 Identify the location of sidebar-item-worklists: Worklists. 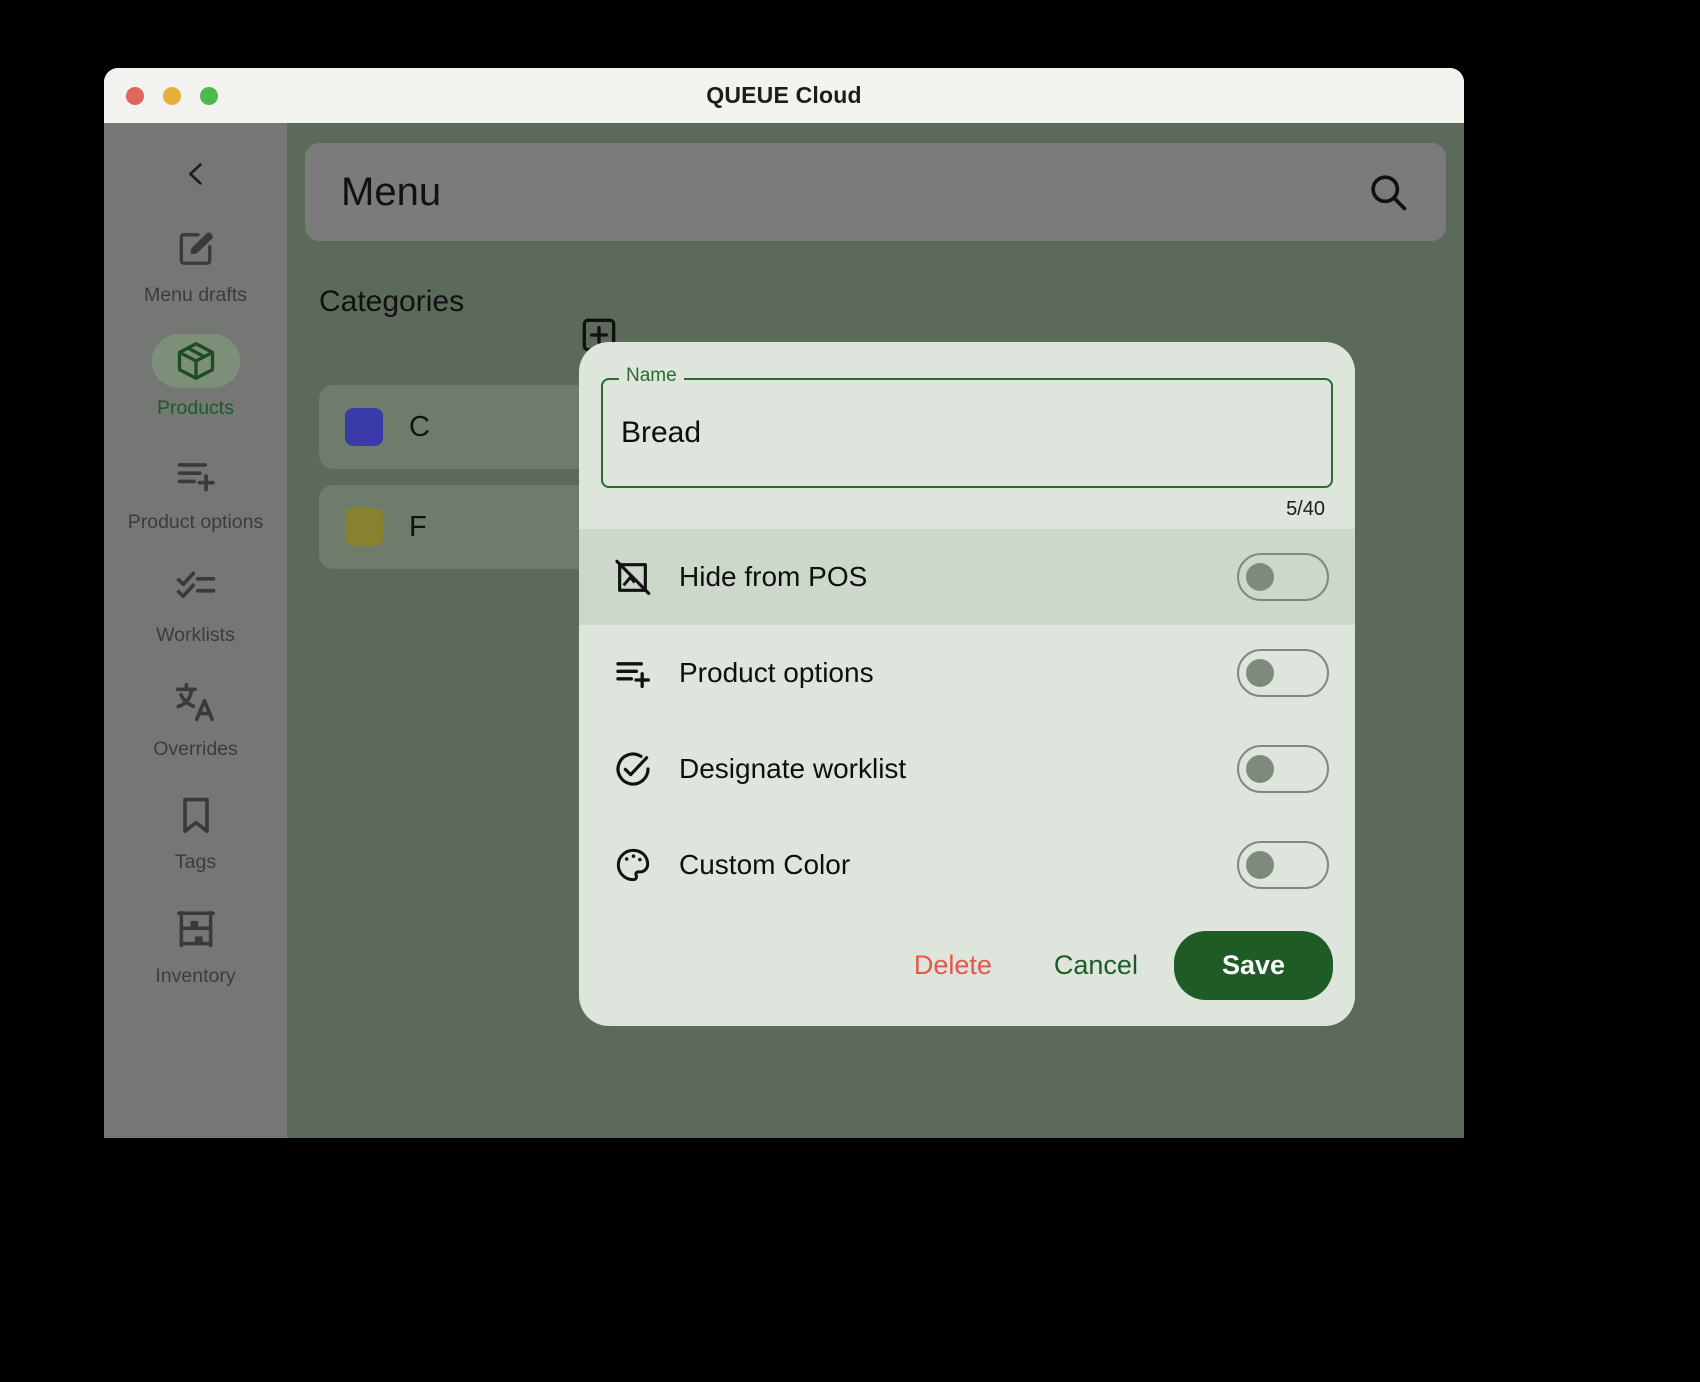
(195, 602).